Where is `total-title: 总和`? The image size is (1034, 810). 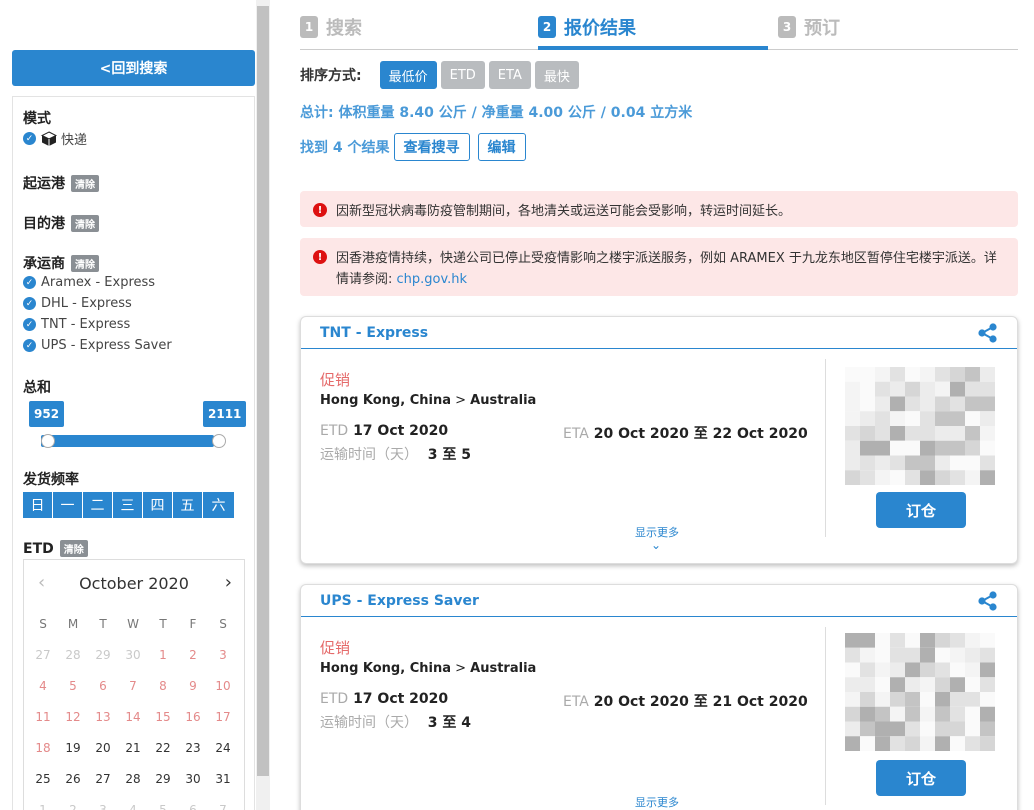 total-title: 总和 is located at coordinates (37, 388).